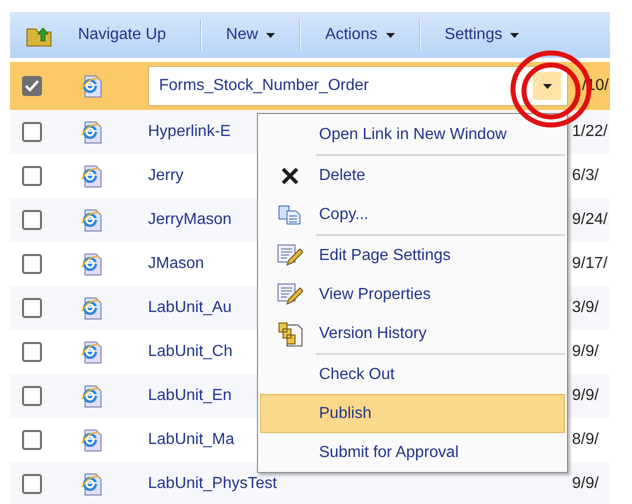  Describe the element at coordinates (585, 308) in the screenshot. I see `modified-date: 3/9/` at that location.